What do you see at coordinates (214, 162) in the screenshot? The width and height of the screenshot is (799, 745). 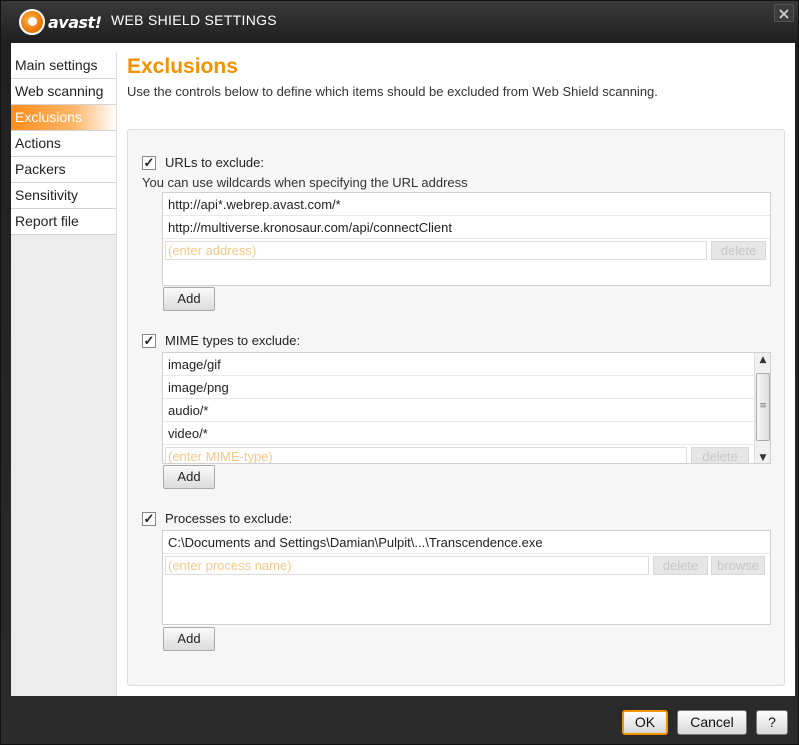 I see `urls-label: URLs to exclude:` at bounding box center [214, 162].